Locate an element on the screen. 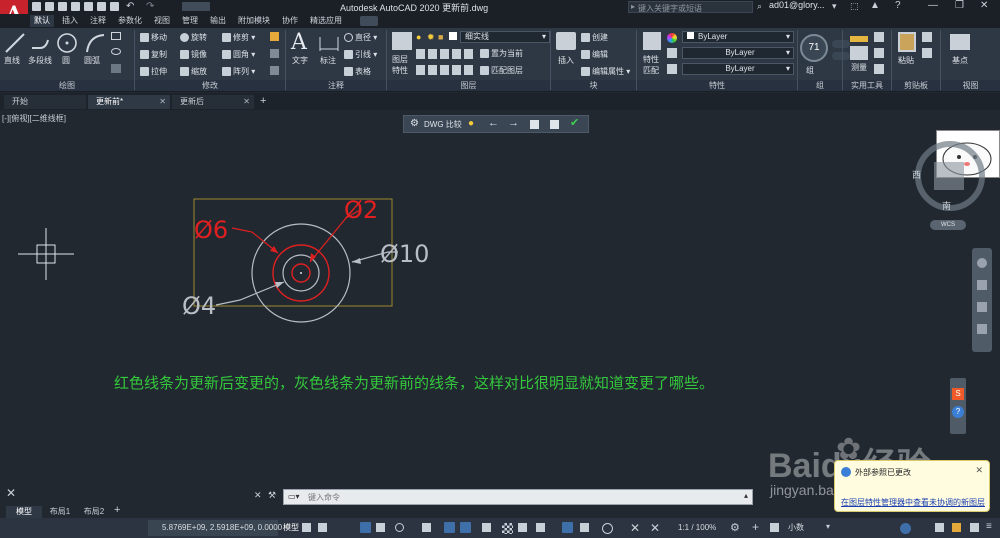  ellipse-icon is located at coordinates (116, 51).